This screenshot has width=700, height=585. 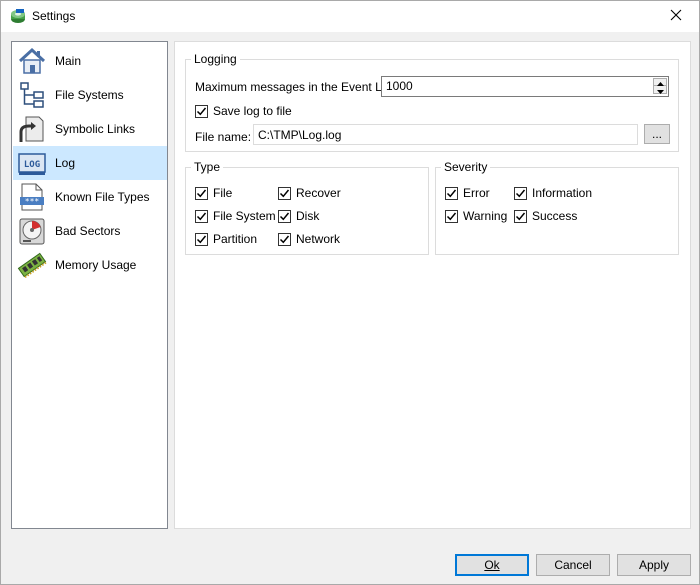 What do you see at coordinates (65, 163) in the screenshot?
I see `sidebar-item-label: Log` at bounding box center [65, 163].